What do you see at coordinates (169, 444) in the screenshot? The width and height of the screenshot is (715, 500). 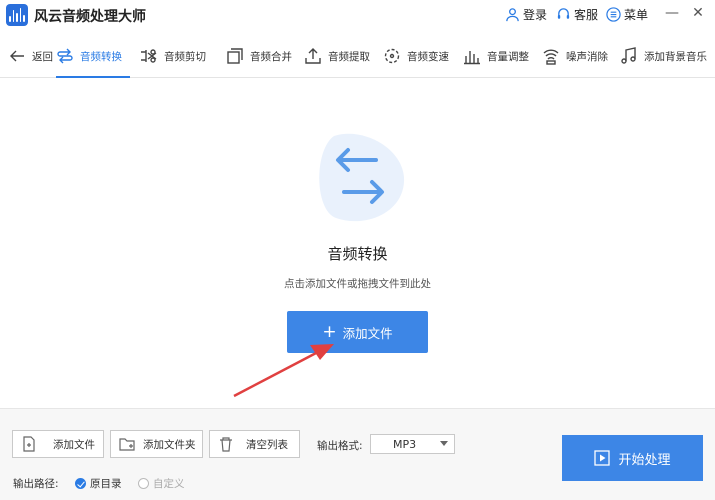 I see `add-folder-label: 添加文件夹` at bounding box center [169, 444].